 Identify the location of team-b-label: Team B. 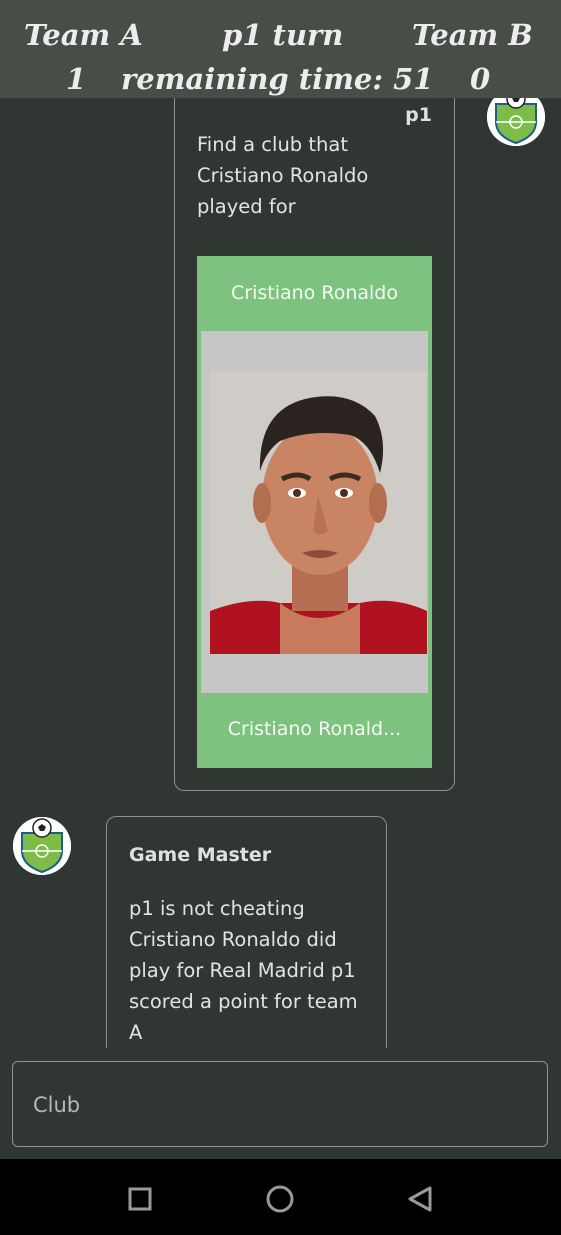
(472, 35).